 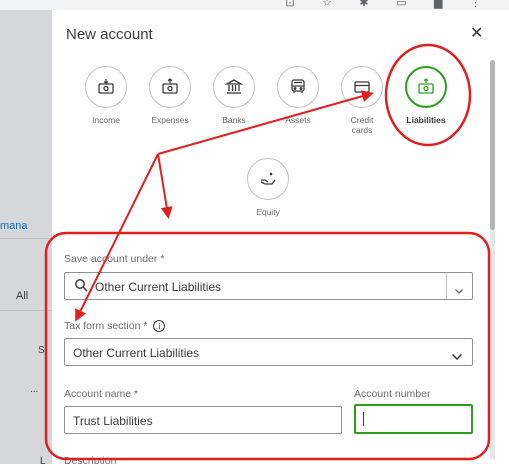 What do you see at coordinates (43, 460) in the screenshot?
I see `background-text-fragment: L` at bounding box center [43, 460].